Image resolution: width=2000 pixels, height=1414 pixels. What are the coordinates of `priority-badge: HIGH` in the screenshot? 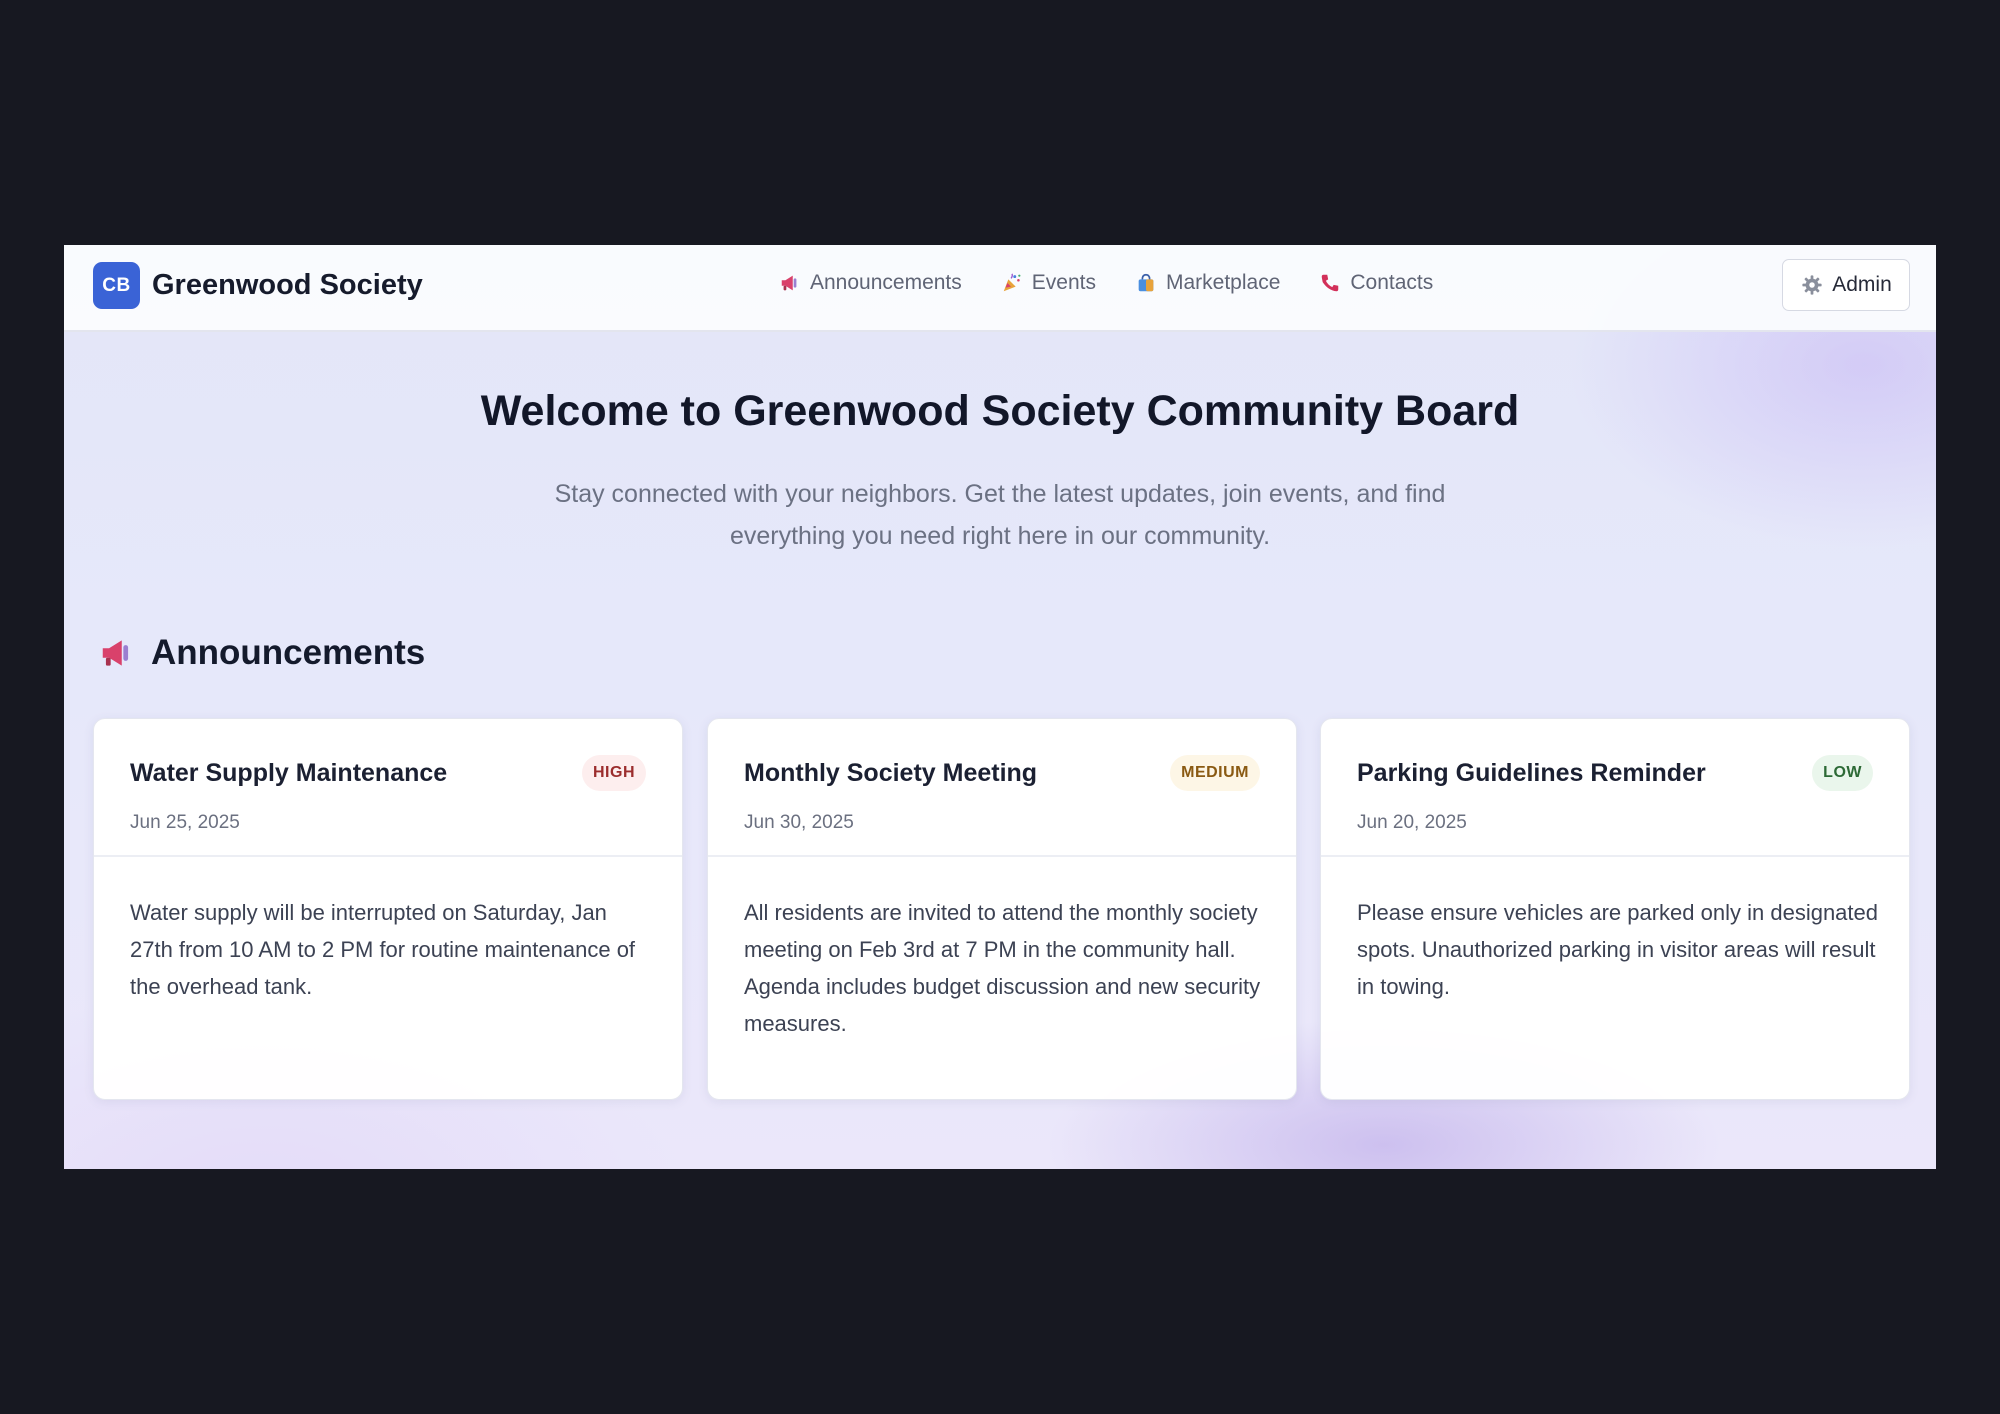 It's located at (614, 773).